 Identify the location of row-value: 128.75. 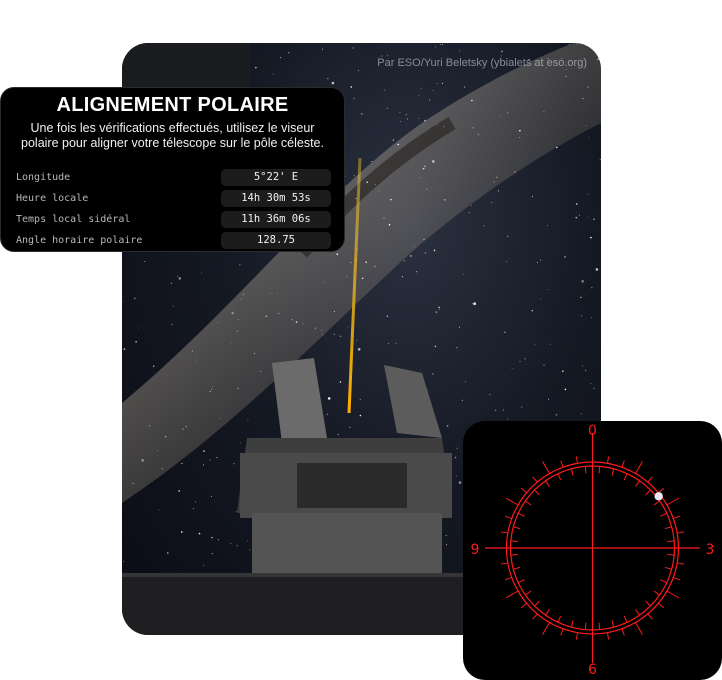
(276, 240).